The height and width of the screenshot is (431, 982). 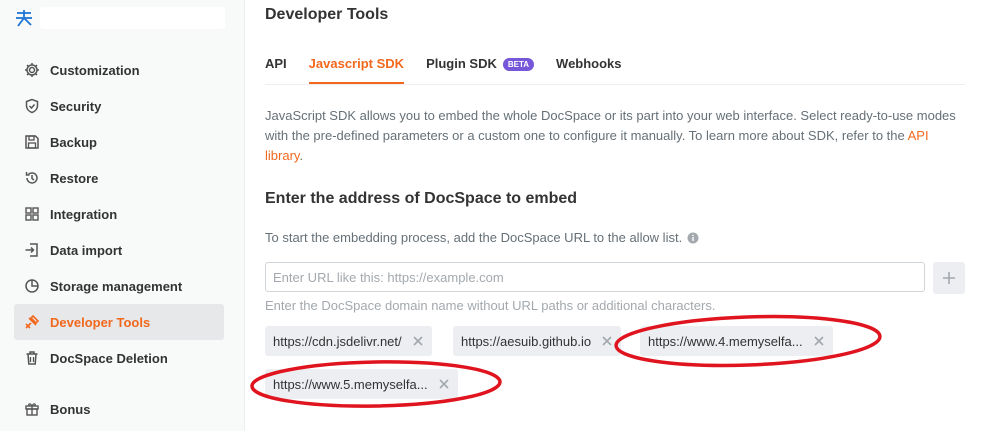 What do you see at coordinates (32, 106) in the screenshot?
I see `shield-icon` at bounding box center [32, 106].